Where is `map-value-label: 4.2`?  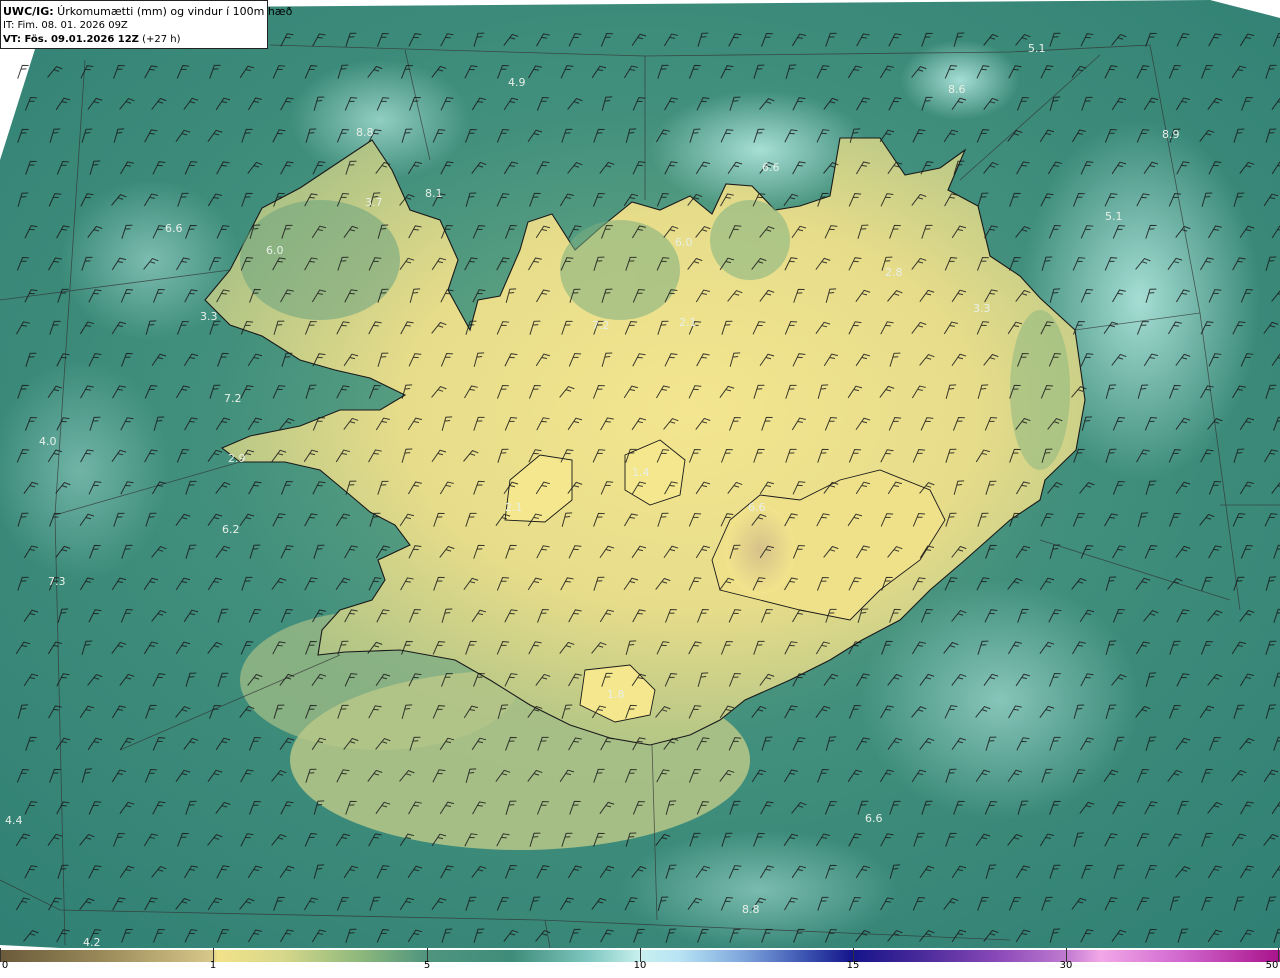
map-value-label: 4.2 is located at coordinates (92, 942).